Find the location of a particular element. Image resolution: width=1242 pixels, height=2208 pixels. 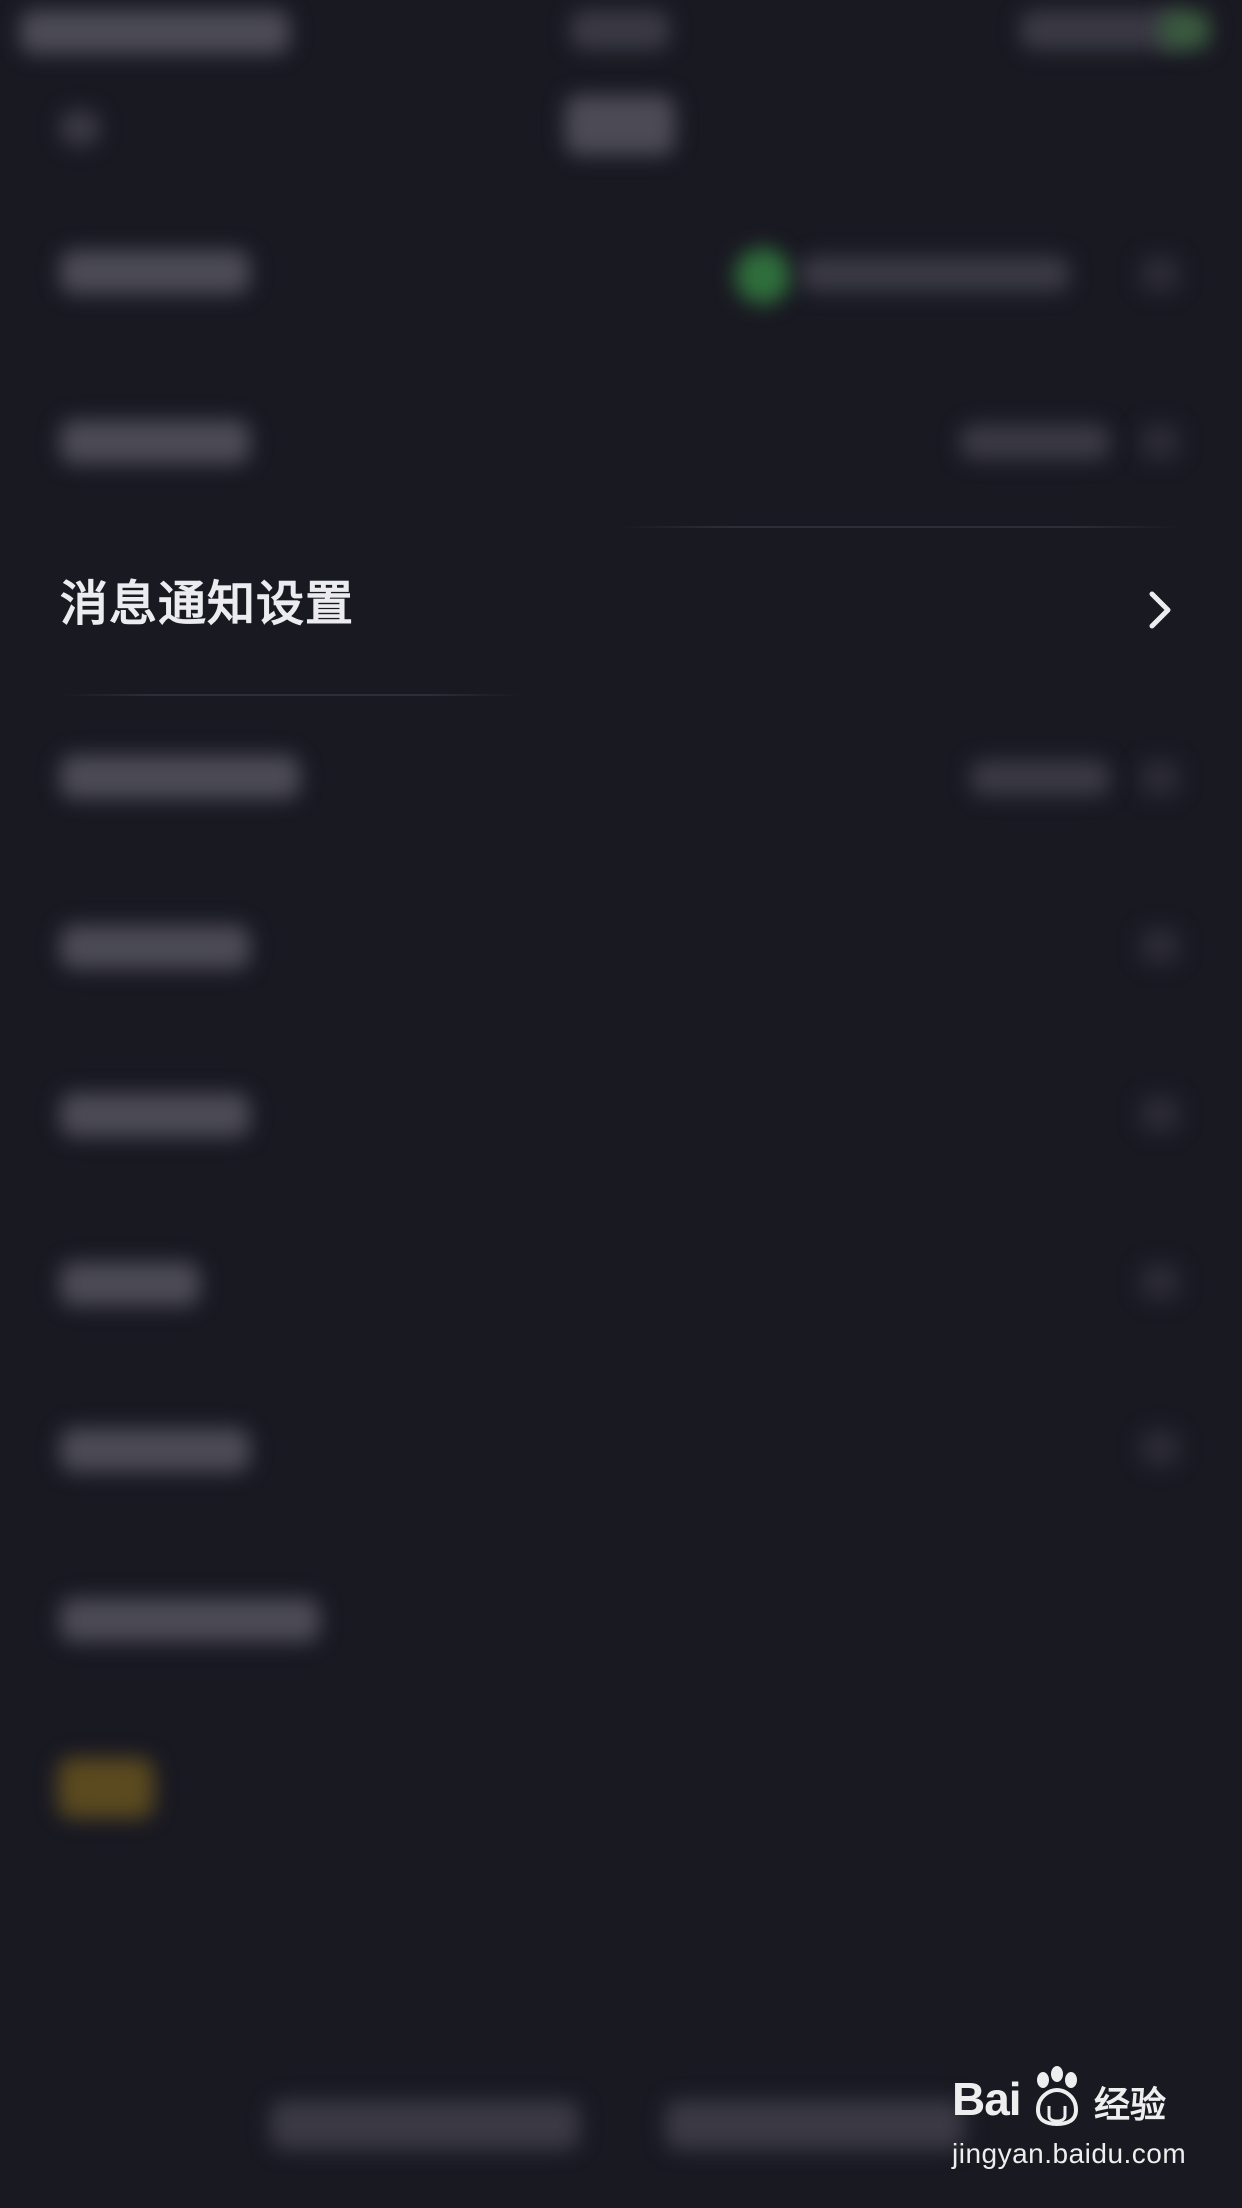

baidu-jingyan-watermark: Bai 经验 jingyan.baidu.com is located at coordinates (1069, 2126).